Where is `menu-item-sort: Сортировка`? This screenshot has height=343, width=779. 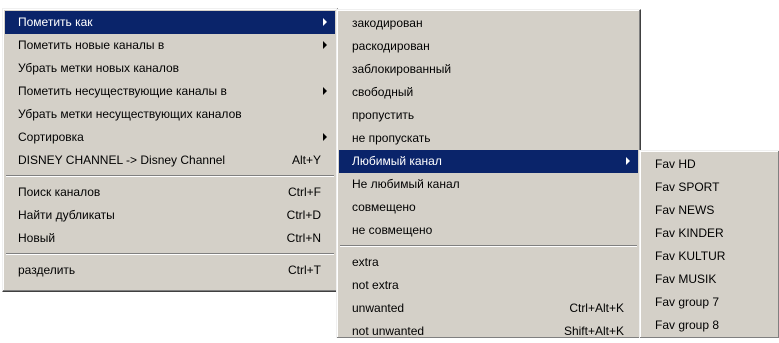
menu-item-sort: Сортировка is located at coordinates (170, 137).